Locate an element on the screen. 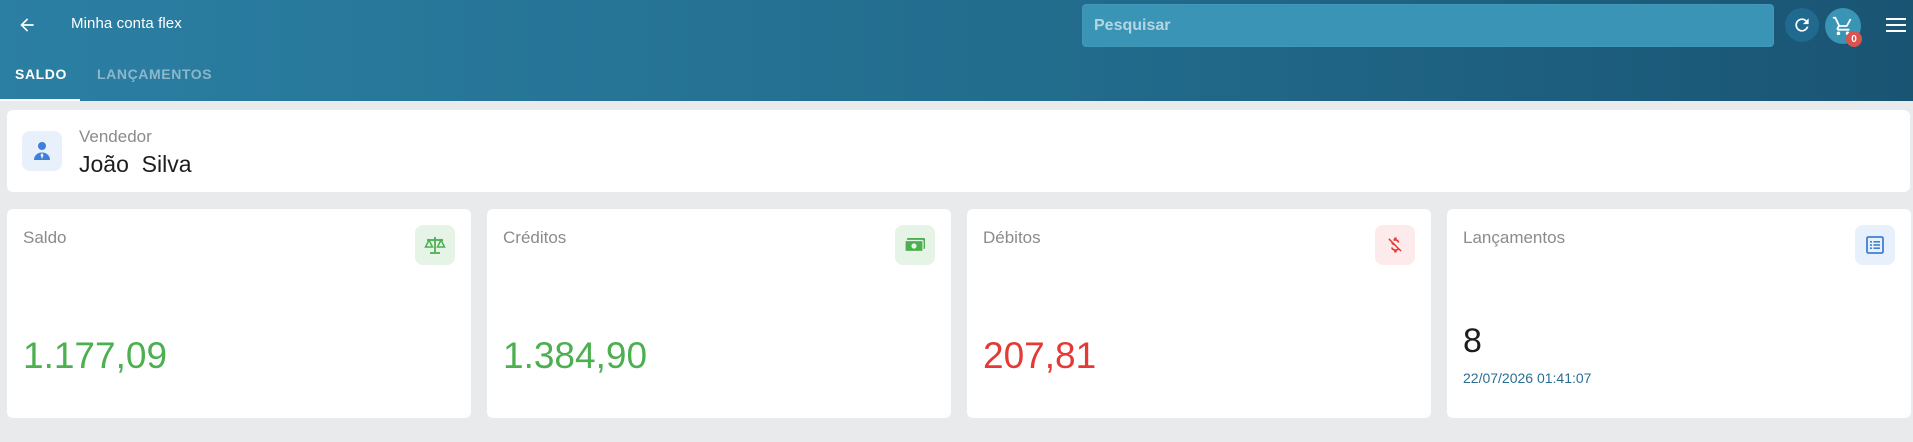  active-tab-indicator is located at coordinates (40, 100).